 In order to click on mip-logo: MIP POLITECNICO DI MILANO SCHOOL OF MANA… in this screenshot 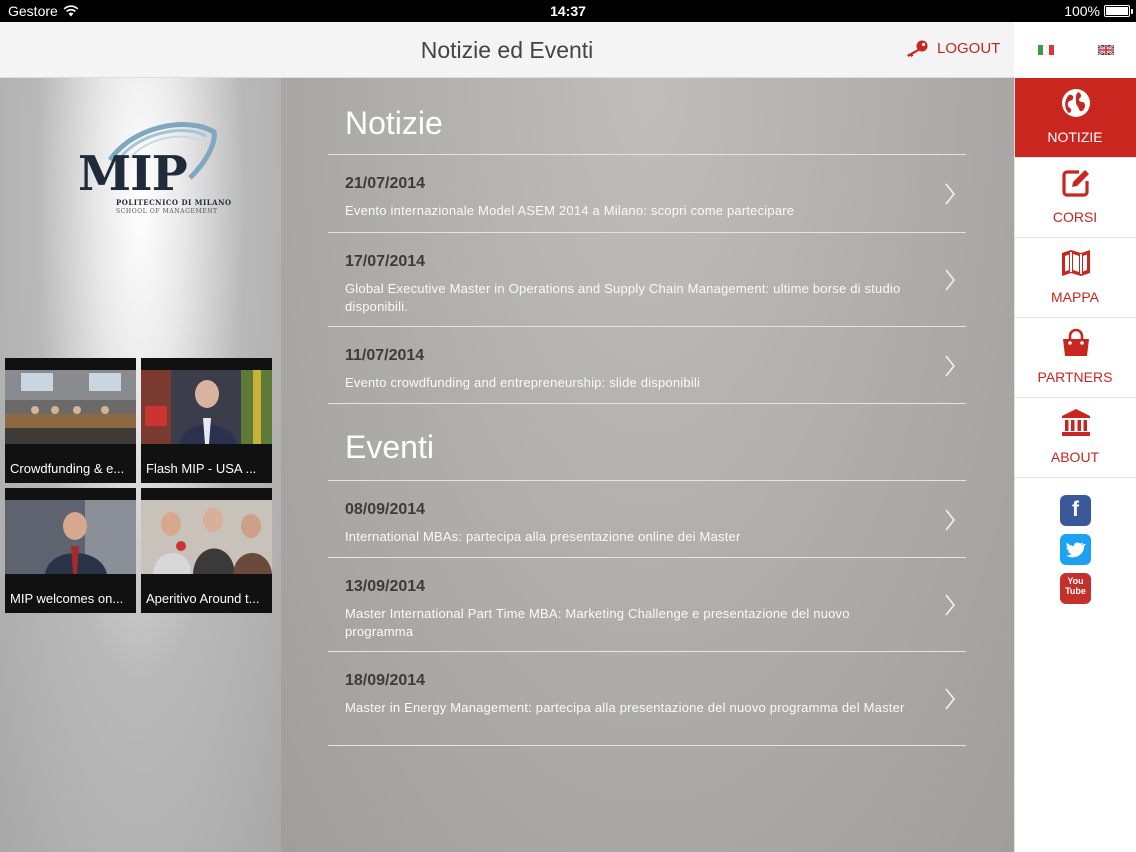, I will do `click(154, 170)`.